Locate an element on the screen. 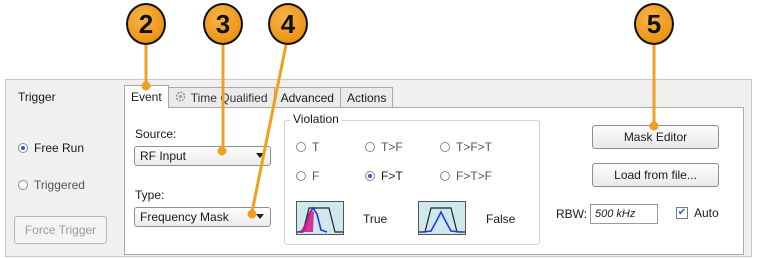 This screenshot has height=258, width=757. auto-label: Auto is located at coordinates (706, 213).